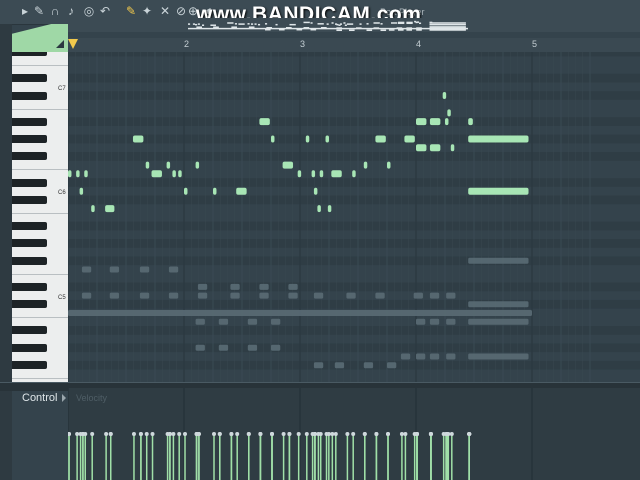 This screenshot has width=640, height=480. I want to click on pattern-overview, so click(354, 25).